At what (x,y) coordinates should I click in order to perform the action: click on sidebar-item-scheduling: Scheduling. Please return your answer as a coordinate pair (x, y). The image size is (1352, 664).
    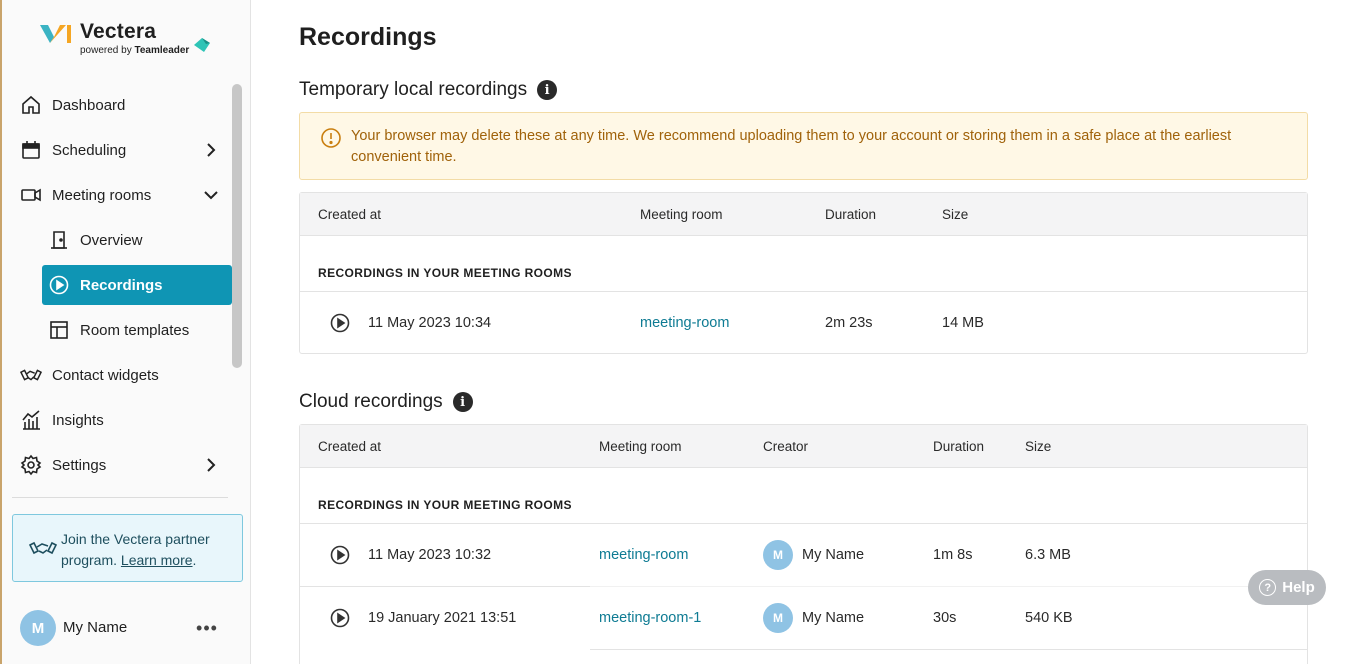
    Looking at the image, I should click on (123, 150).